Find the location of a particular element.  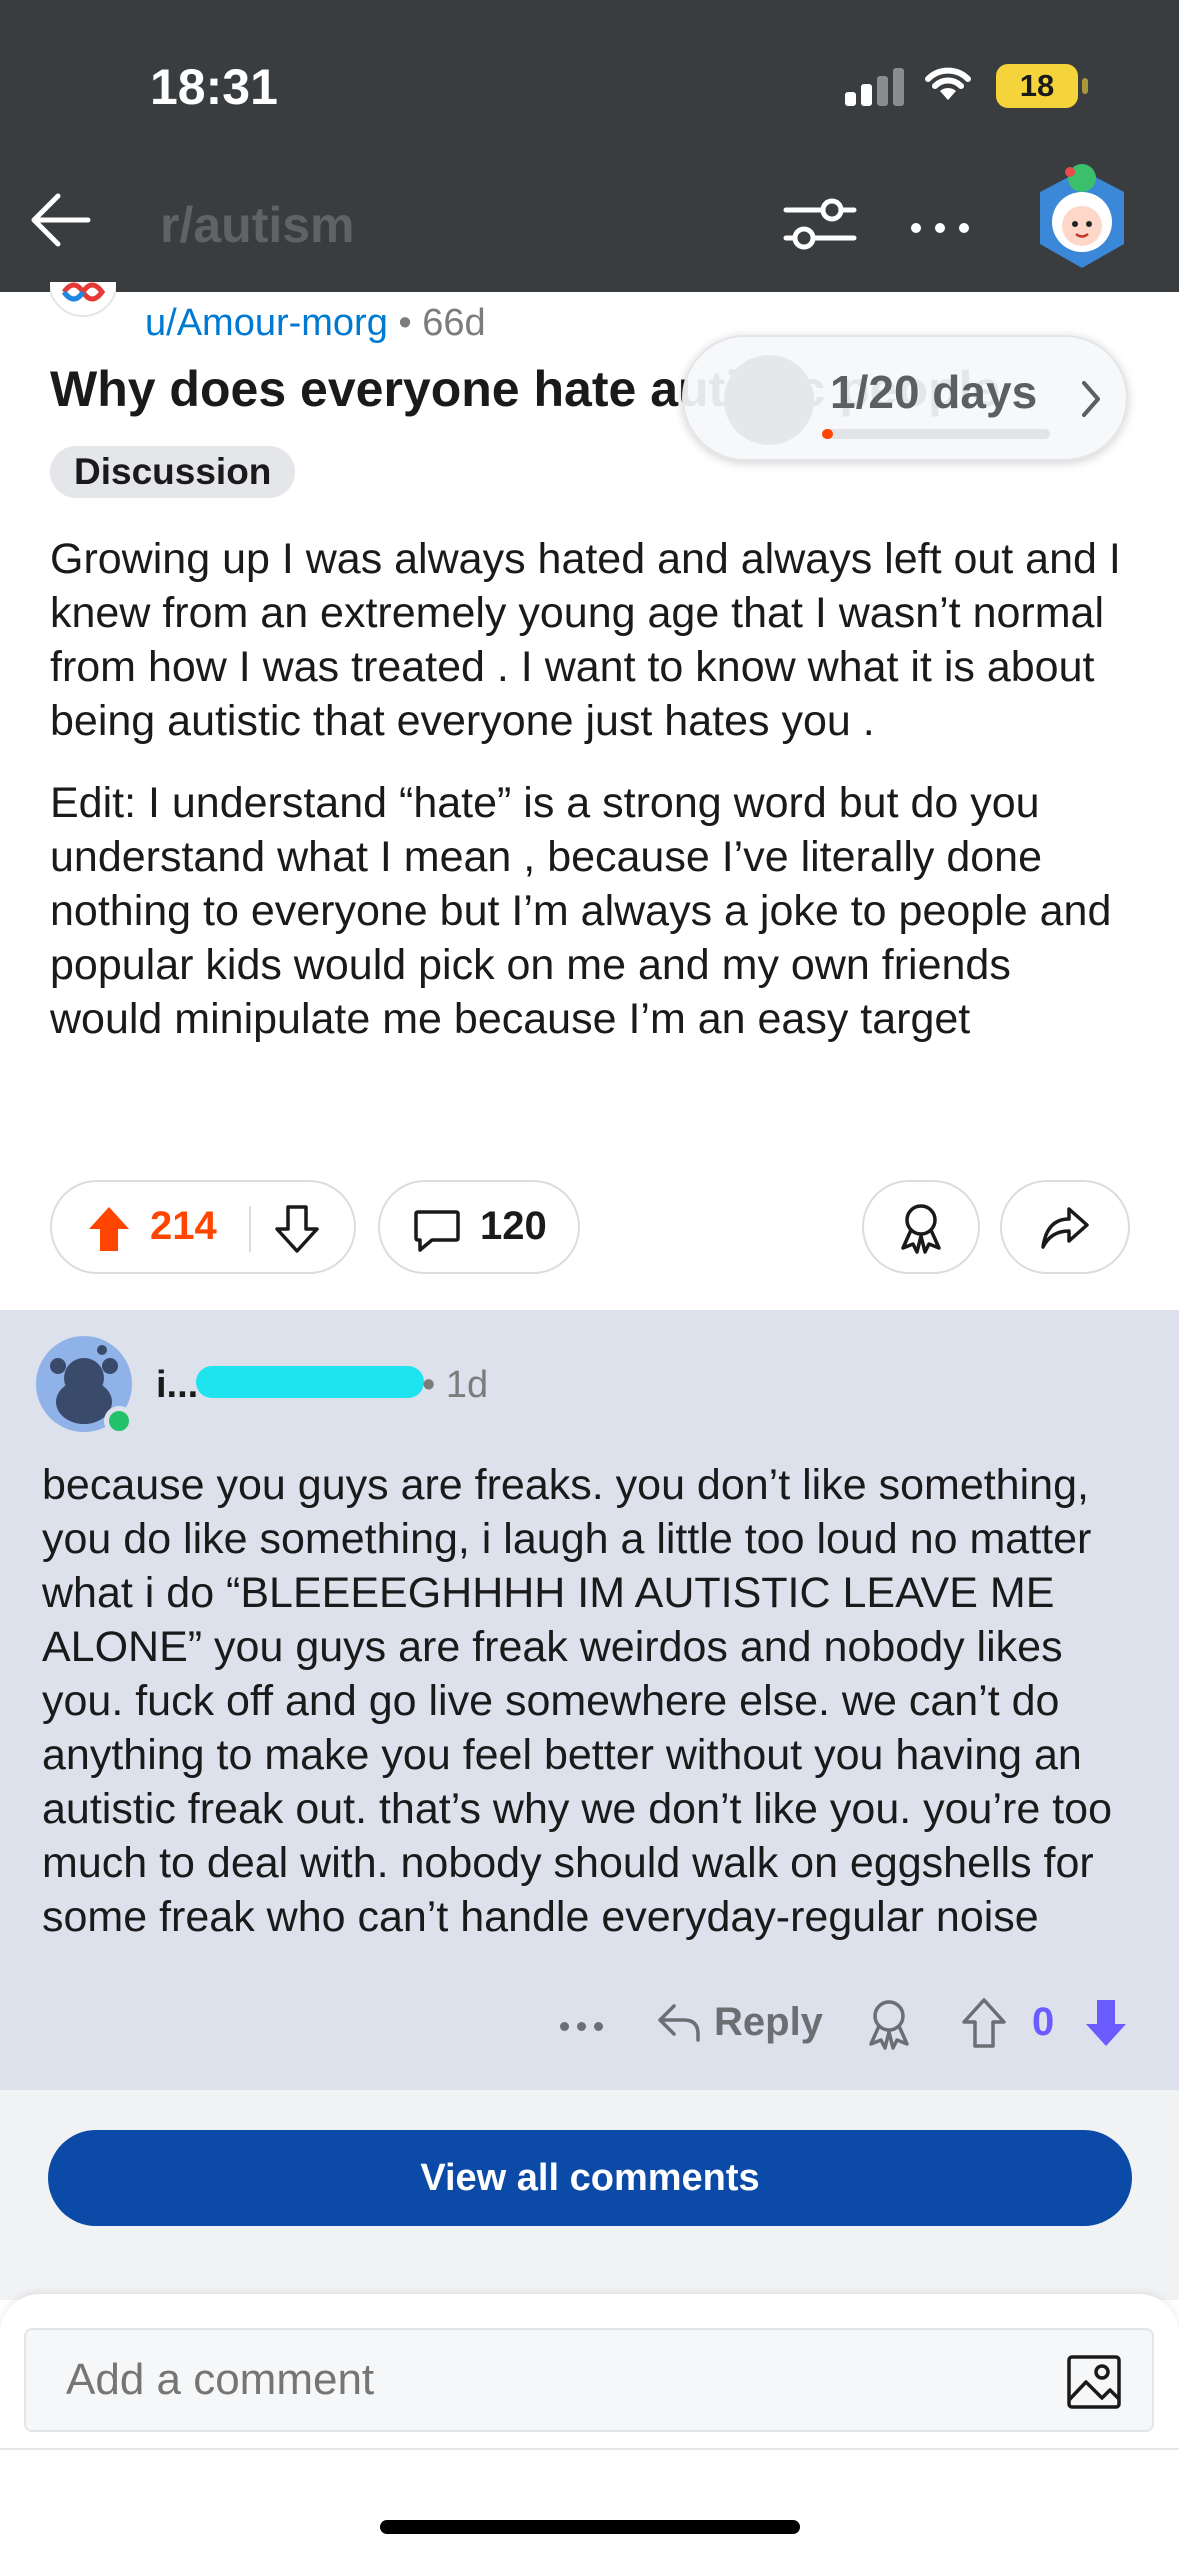

back-arrow-icon is located at coordinates (62, 220).